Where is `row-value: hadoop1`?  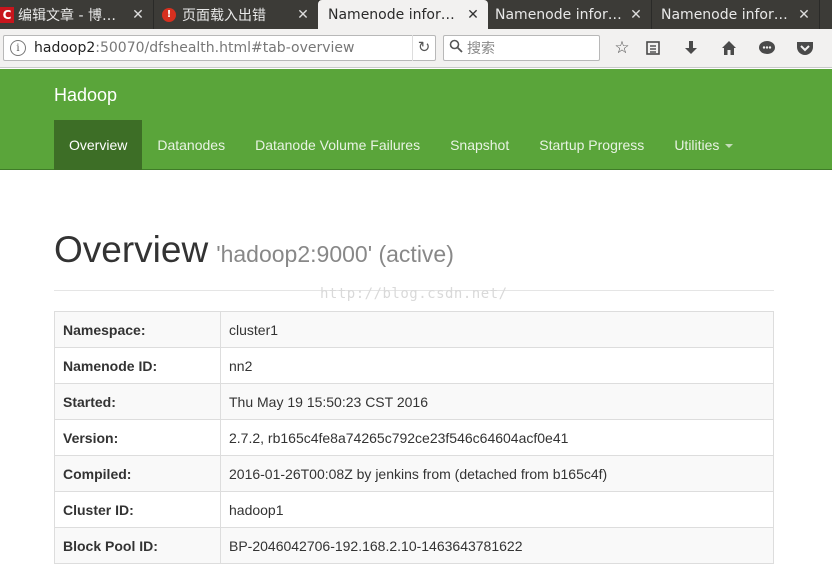 row-value: hadoop1 is located at coordinates (497, 509).